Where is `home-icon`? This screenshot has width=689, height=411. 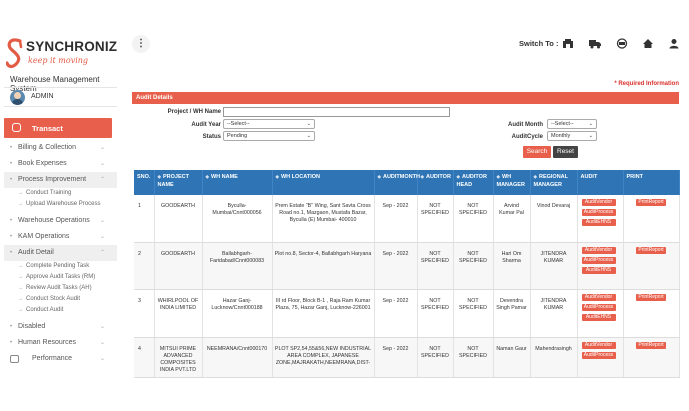
home-icon is located at coordinates (648, 43).